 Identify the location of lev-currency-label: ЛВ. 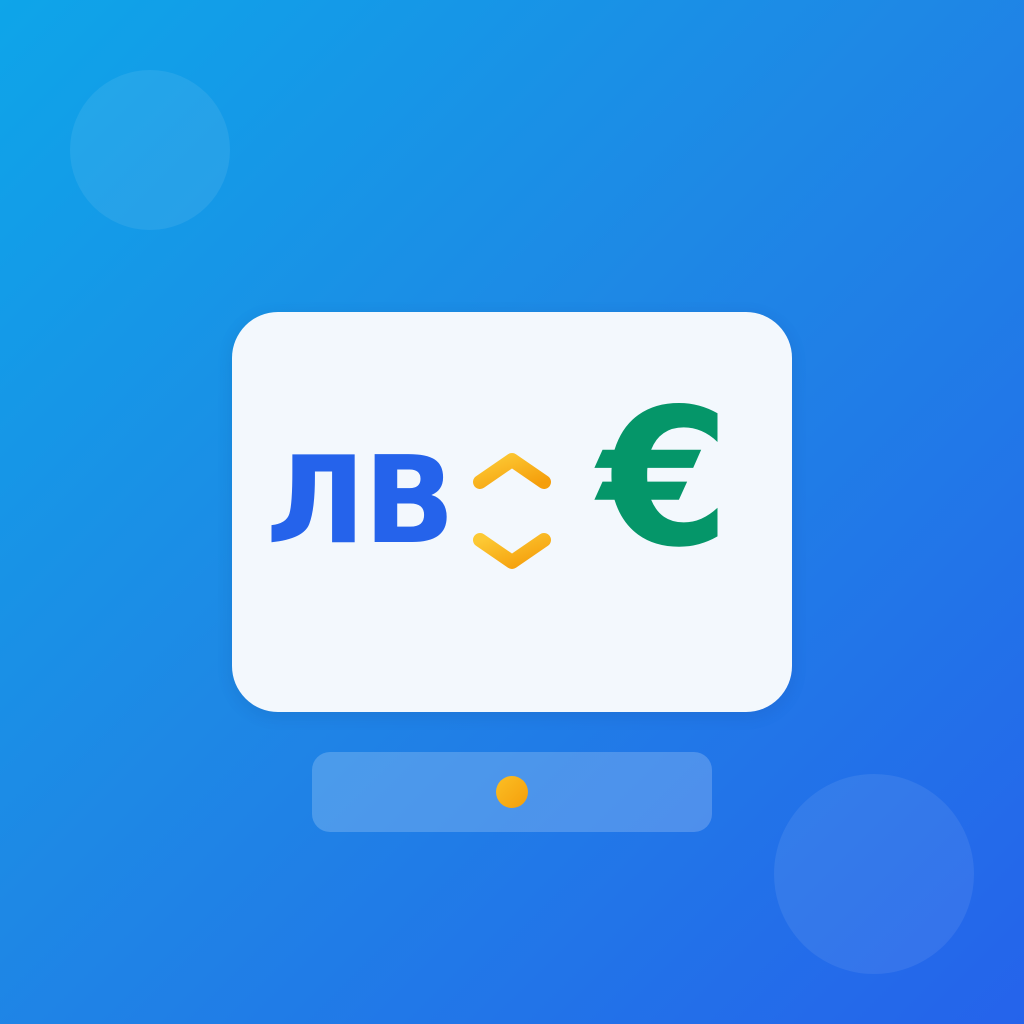
(360, 501).